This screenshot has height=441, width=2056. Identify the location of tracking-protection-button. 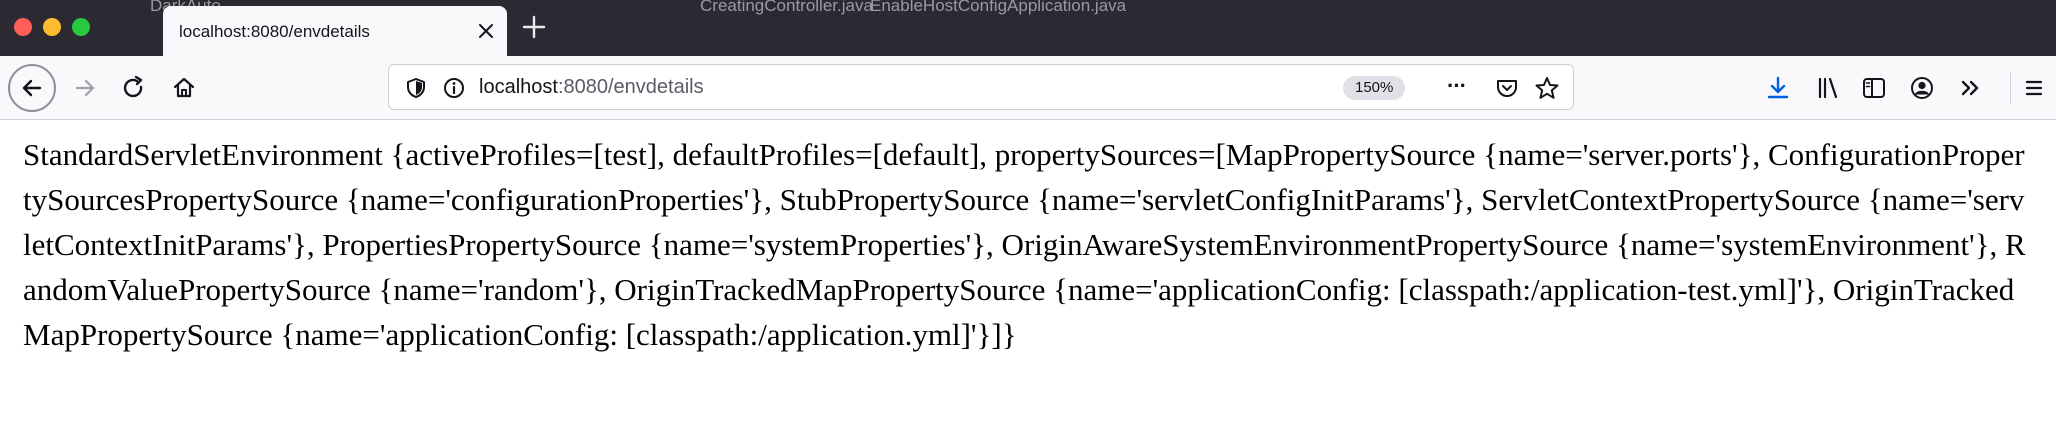
(416, 88).